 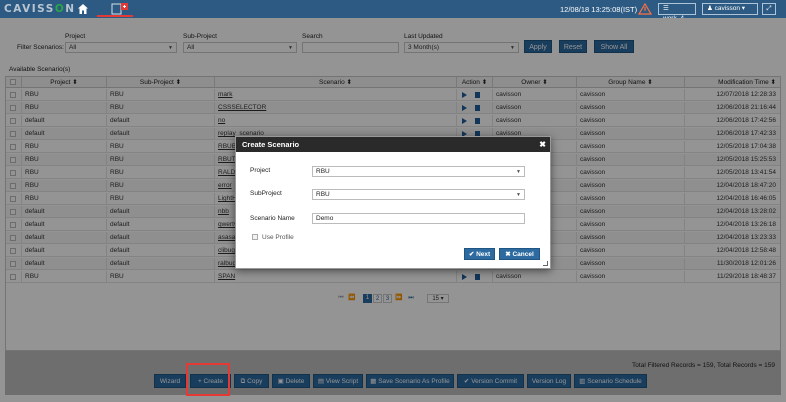 I want to click on next-label: Next, so click(x=483, y=254).